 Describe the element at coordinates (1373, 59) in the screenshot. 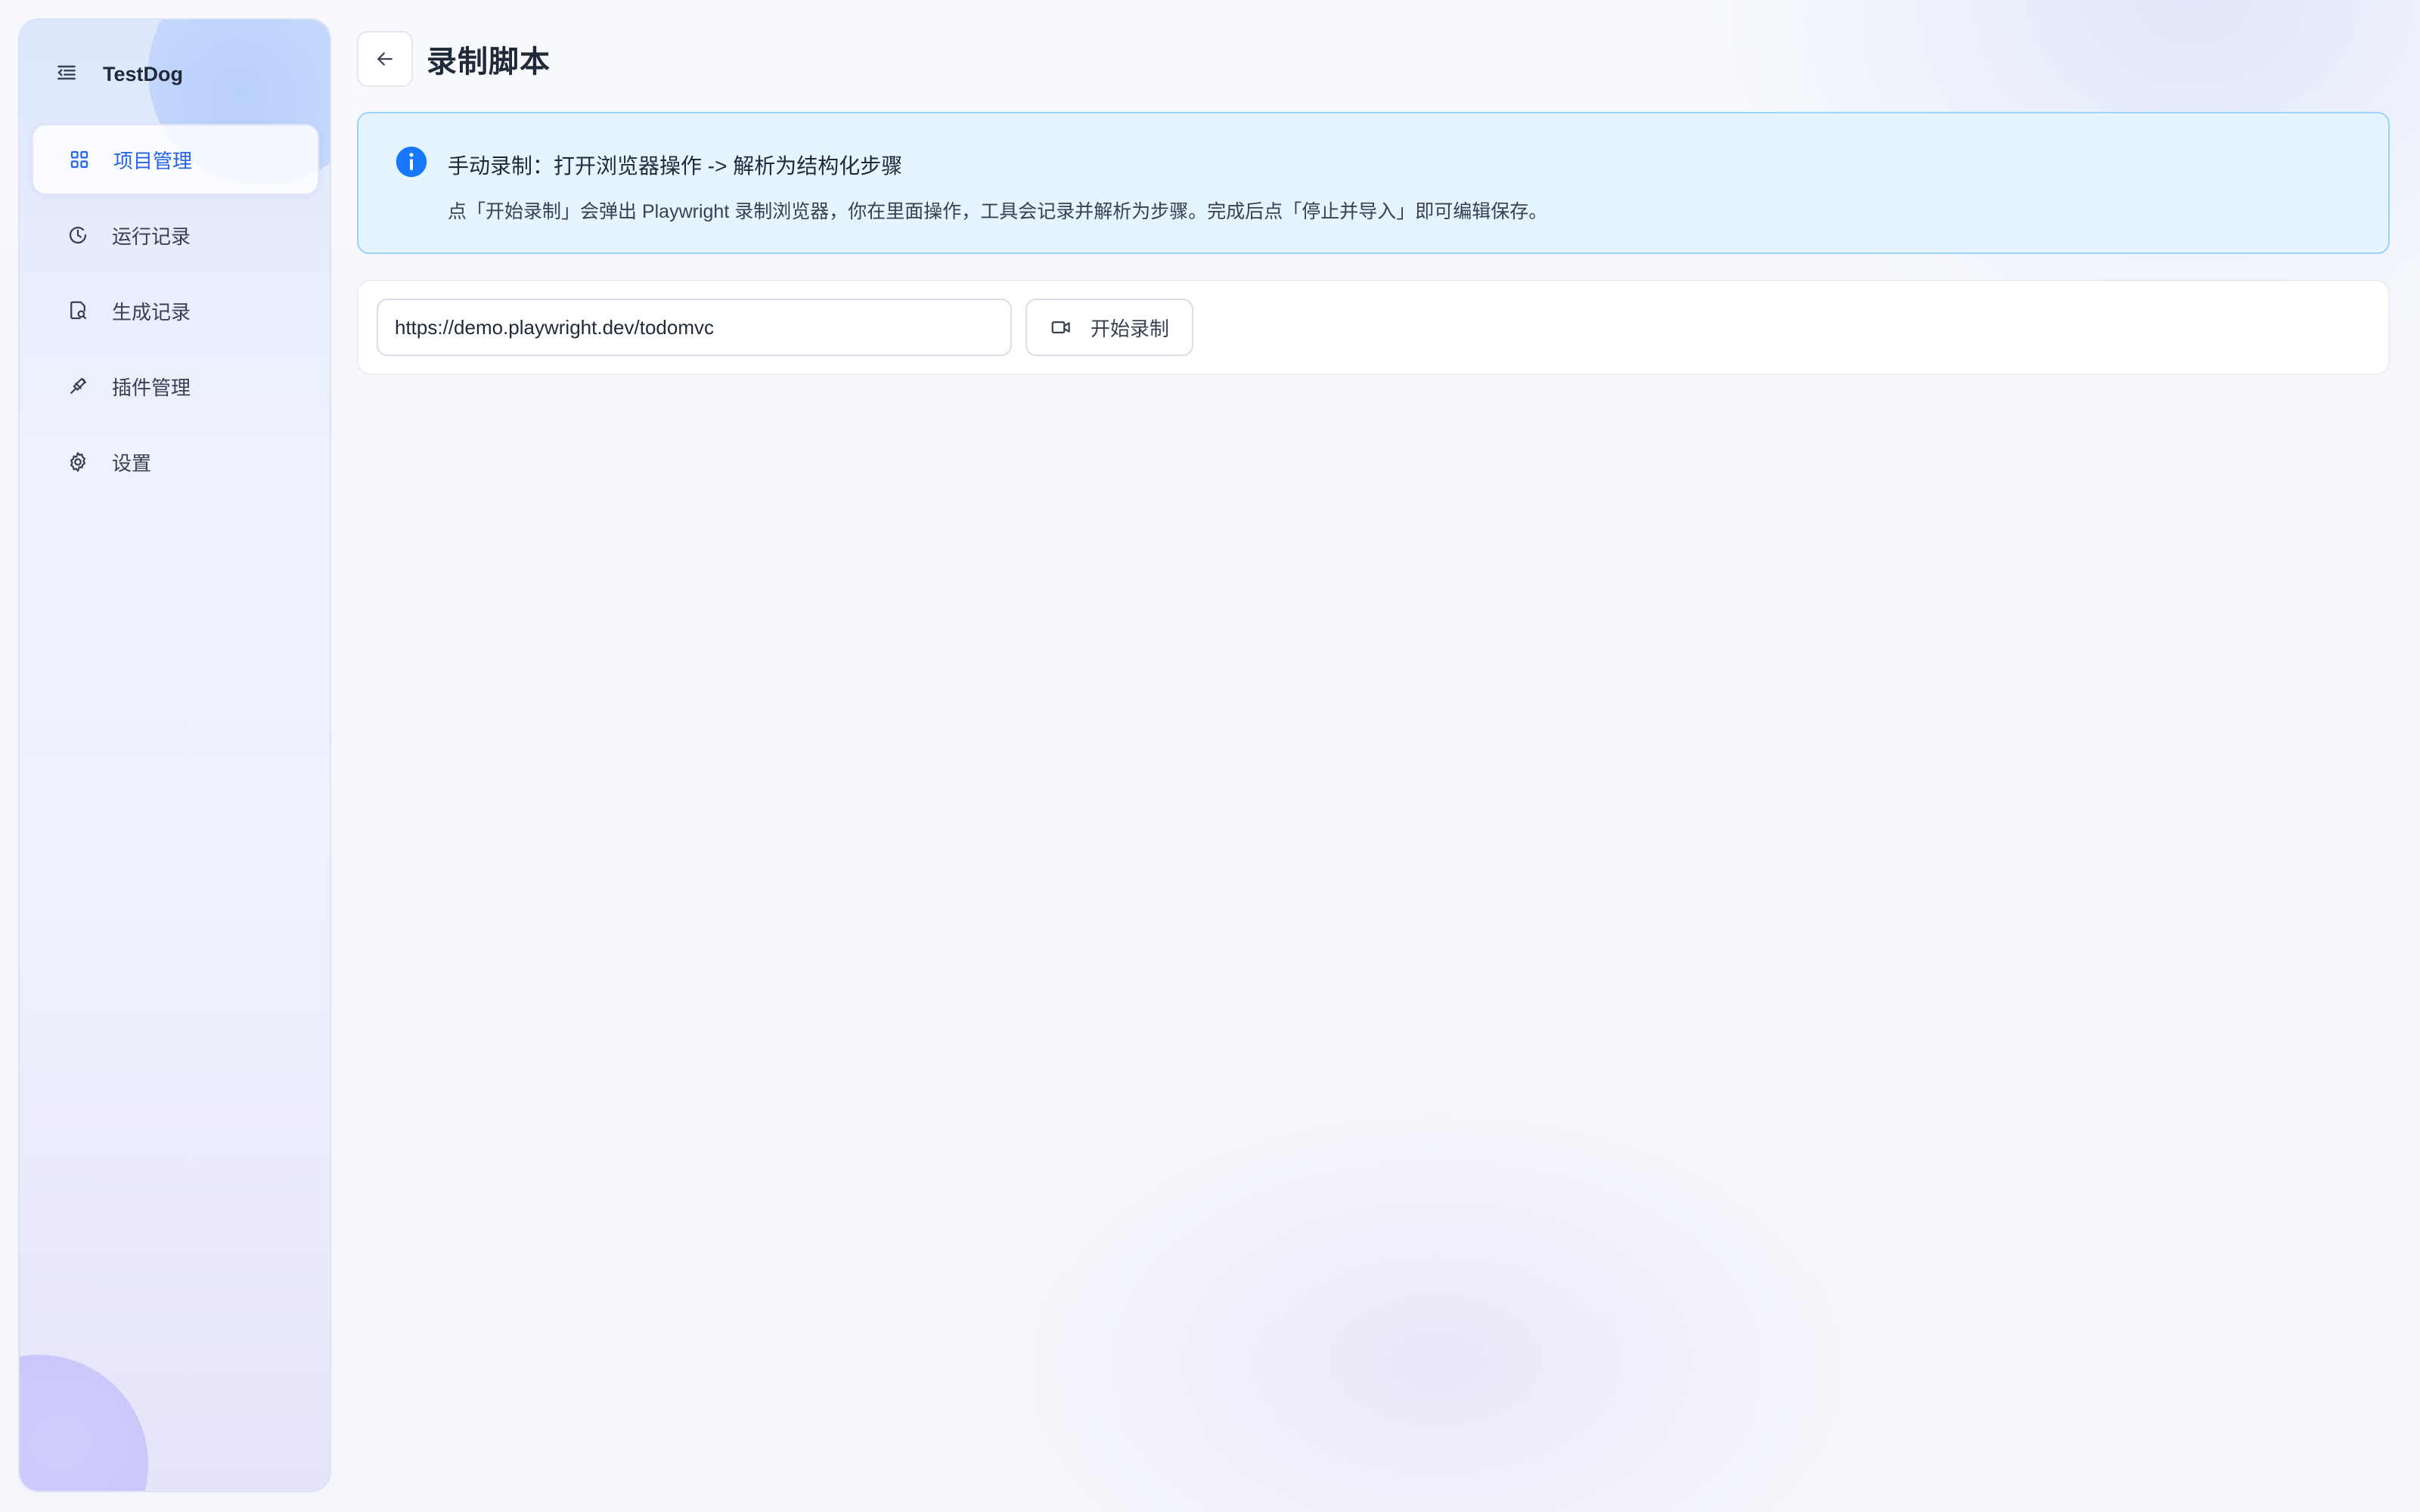

I see `page-header: 录制脚本` at that location.